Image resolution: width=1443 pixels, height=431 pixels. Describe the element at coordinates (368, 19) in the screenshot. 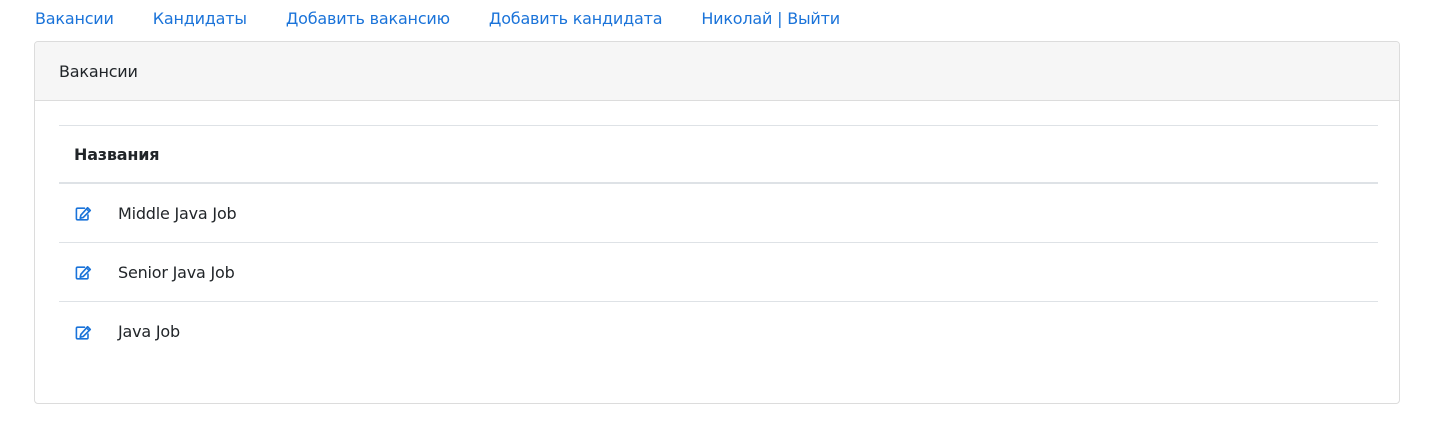

I see `nav-link-add-vacancy: Добавить вакансию` at that location.